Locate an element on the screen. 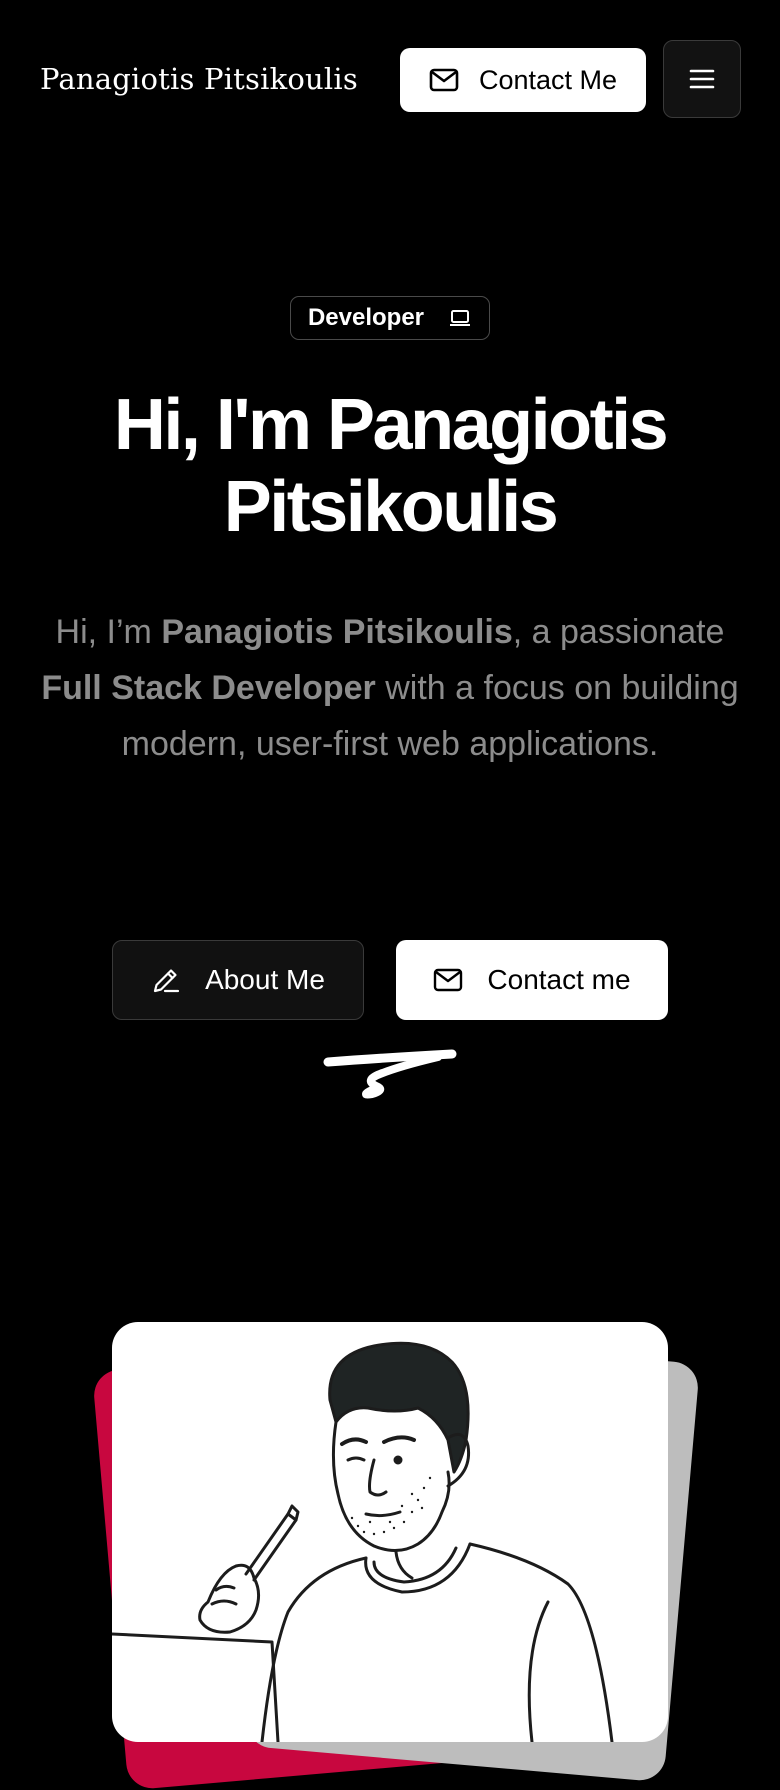 This screenshot has height=1790, width=780. intro-prefix: Hi, I’m is located at coordinates (108, 632).